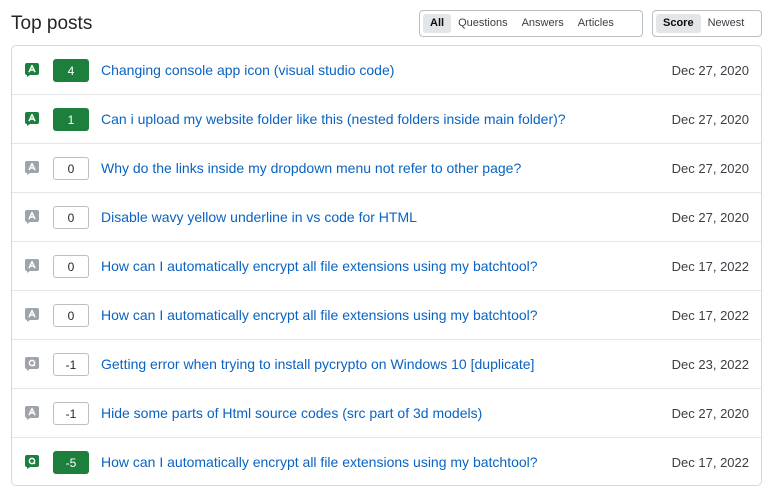 Image resolution: width=773 pixels, height=498 pixels. Describe the element at coordinates (710, 364) in the screenshot. I see `post-date: Dec 23, 2022` at that location.